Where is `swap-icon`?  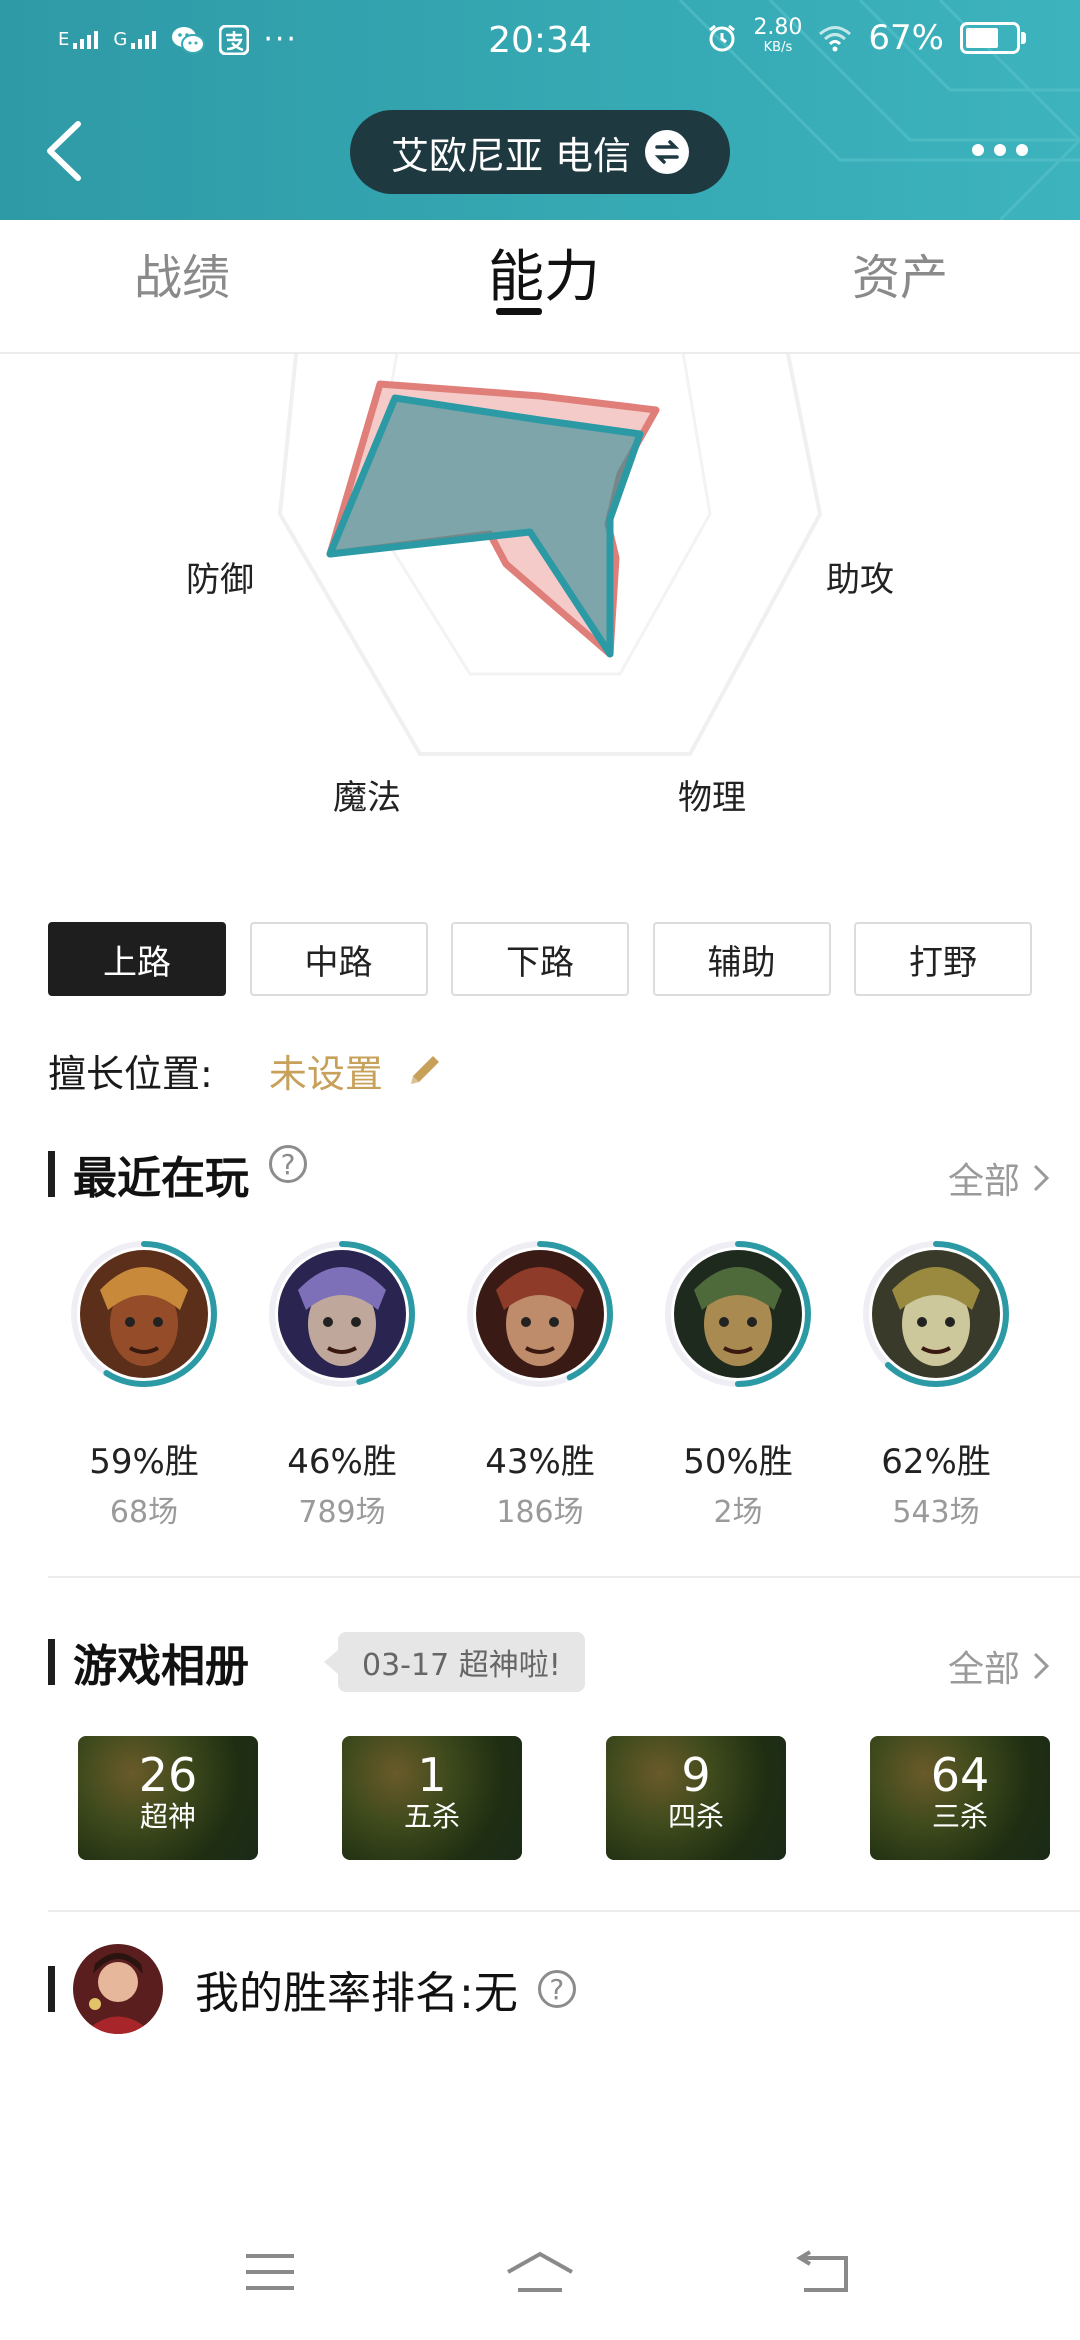
swap-icon is located at coordinates (667, 152).